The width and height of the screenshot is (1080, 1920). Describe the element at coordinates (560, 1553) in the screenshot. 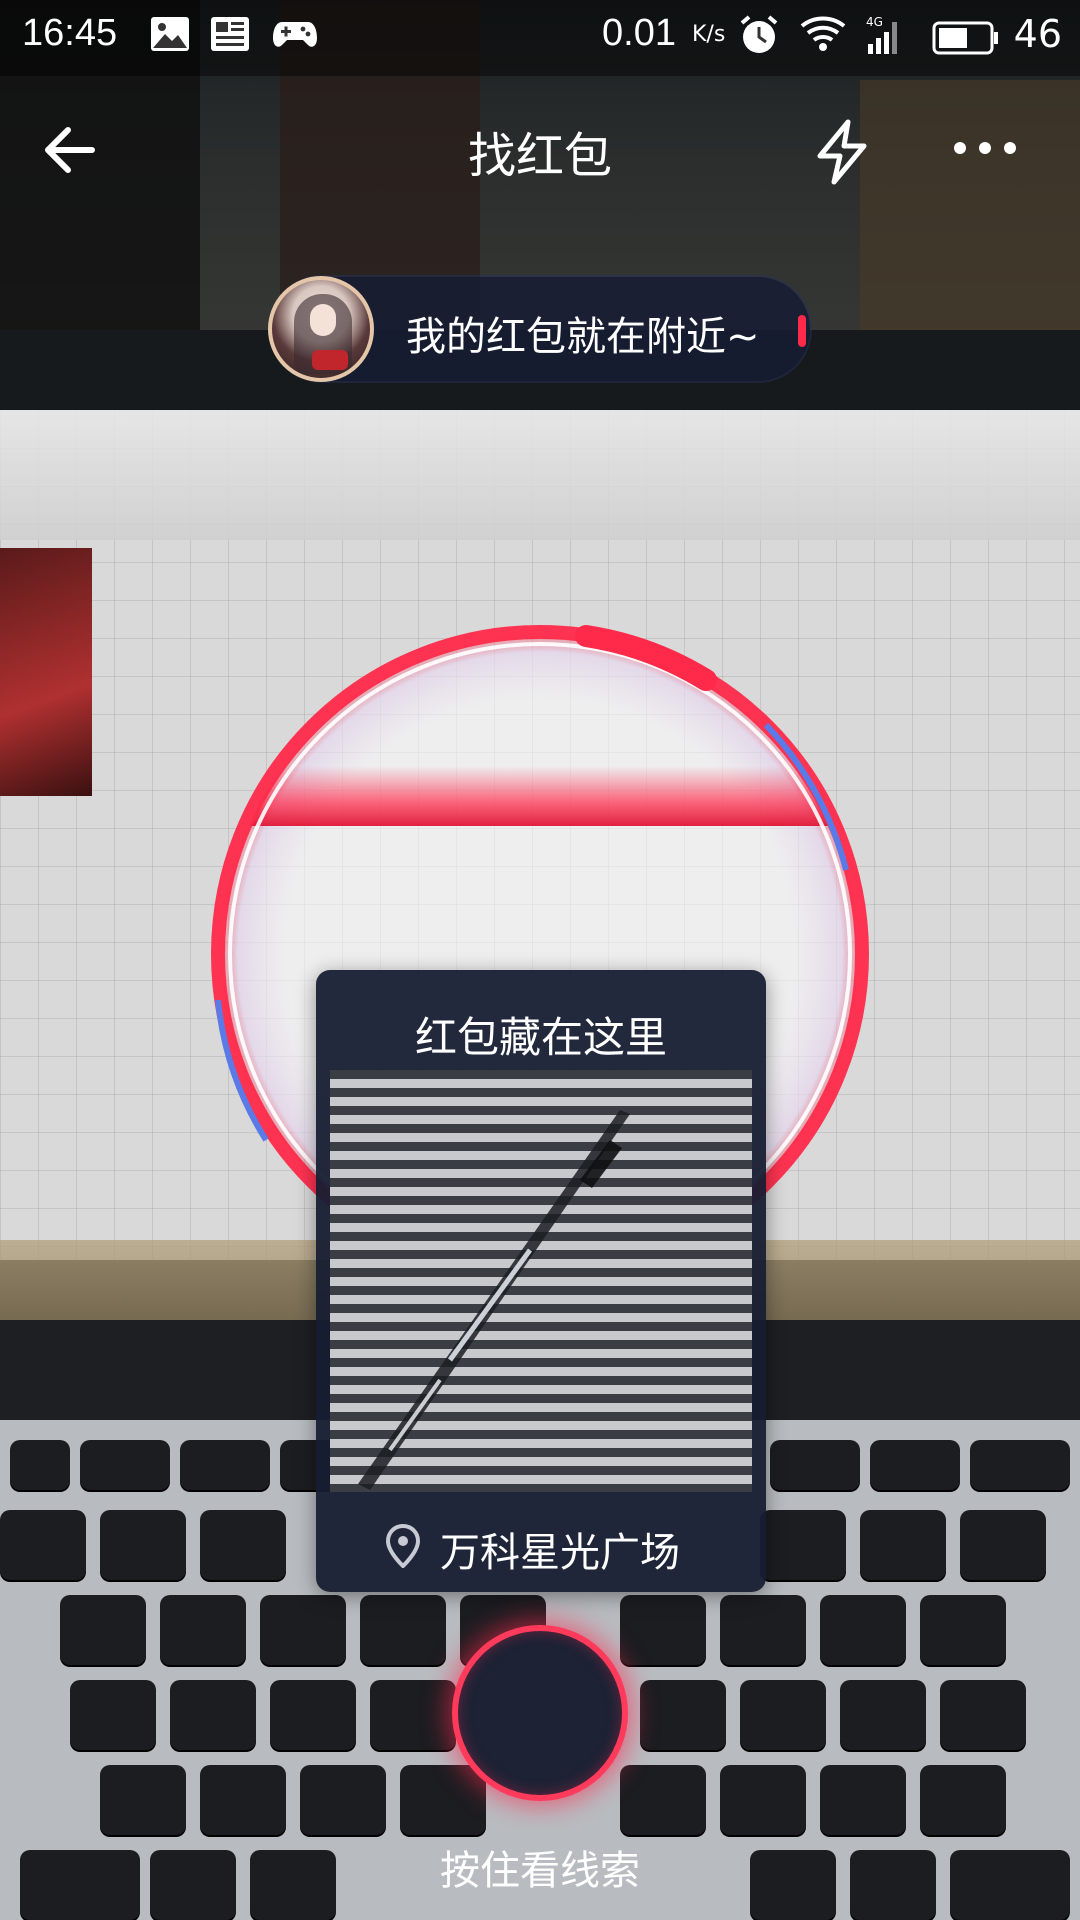

I see `clue-location-text: 万科星光广场` at that location.